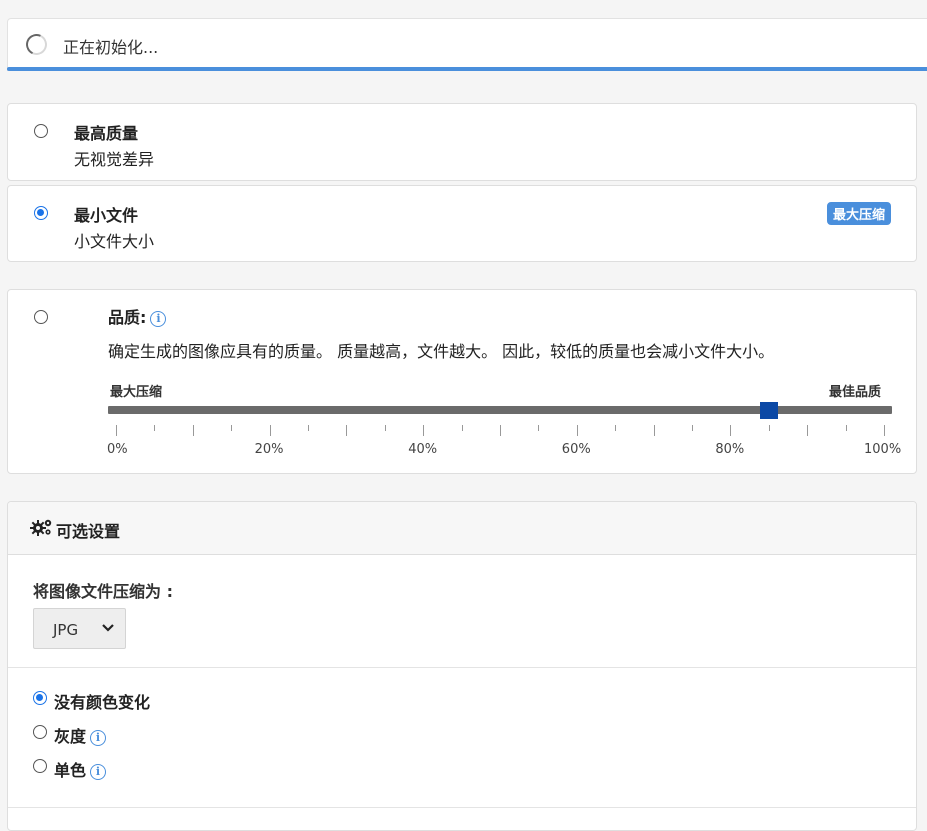  Describe the element at coordinates (114, 241) in the screenshot. I see `option-subtitle: 小文件大小` at that location.